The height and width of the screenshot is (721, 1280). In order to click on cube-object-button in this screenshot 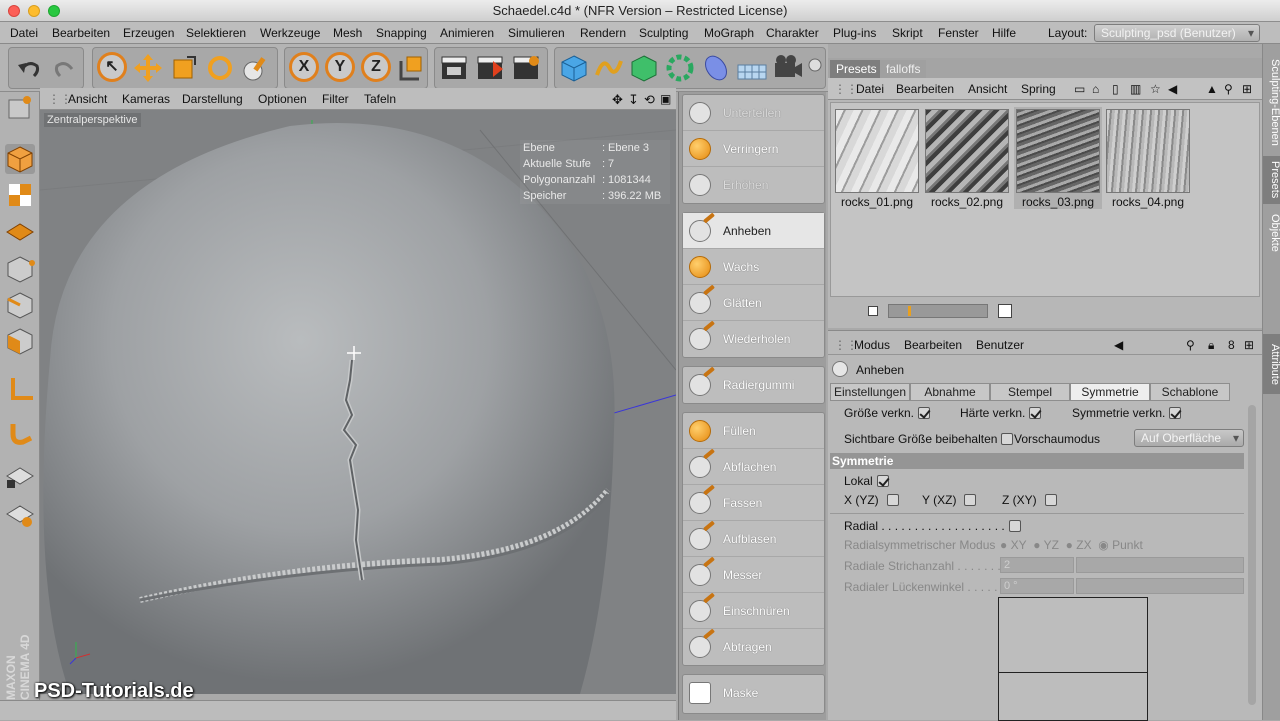, I will do `click(574, 68)`.